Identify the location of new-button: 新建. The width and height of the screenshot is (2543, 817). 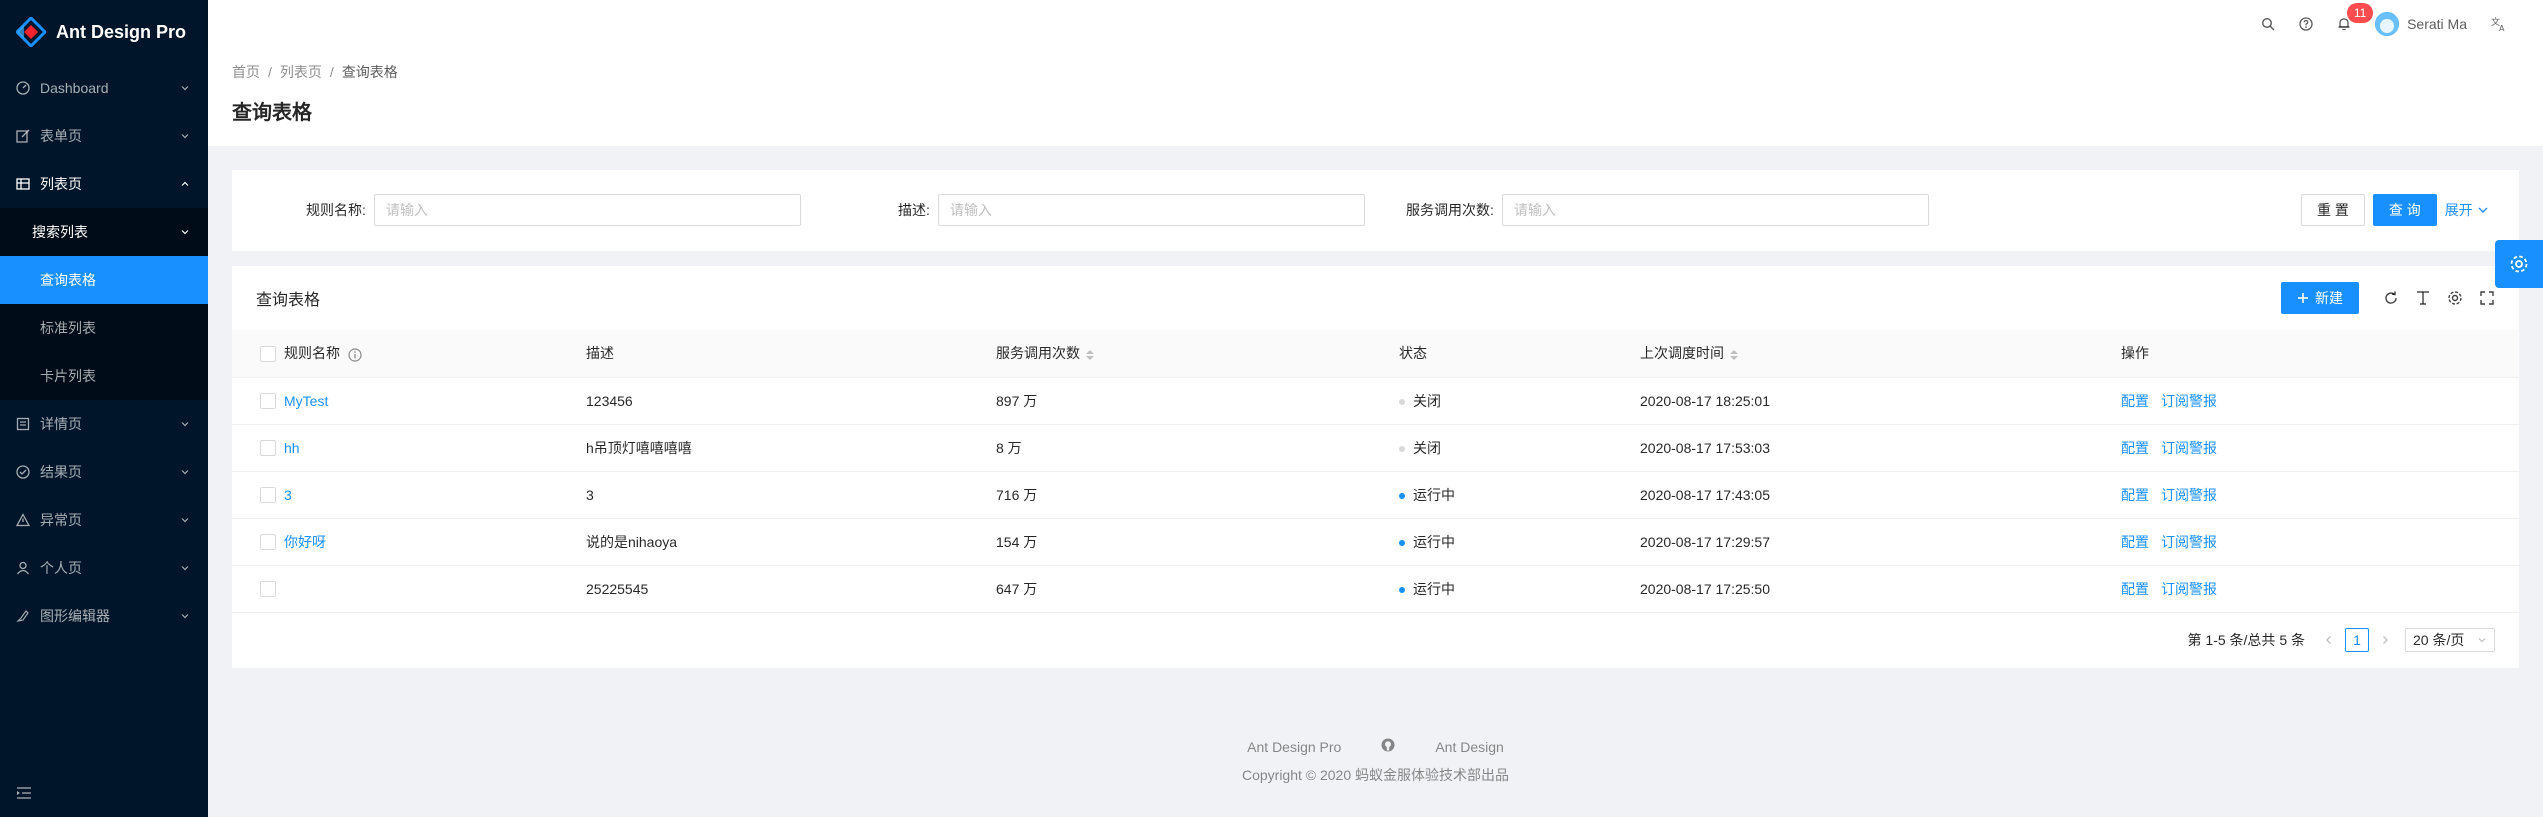
(2320, 298).